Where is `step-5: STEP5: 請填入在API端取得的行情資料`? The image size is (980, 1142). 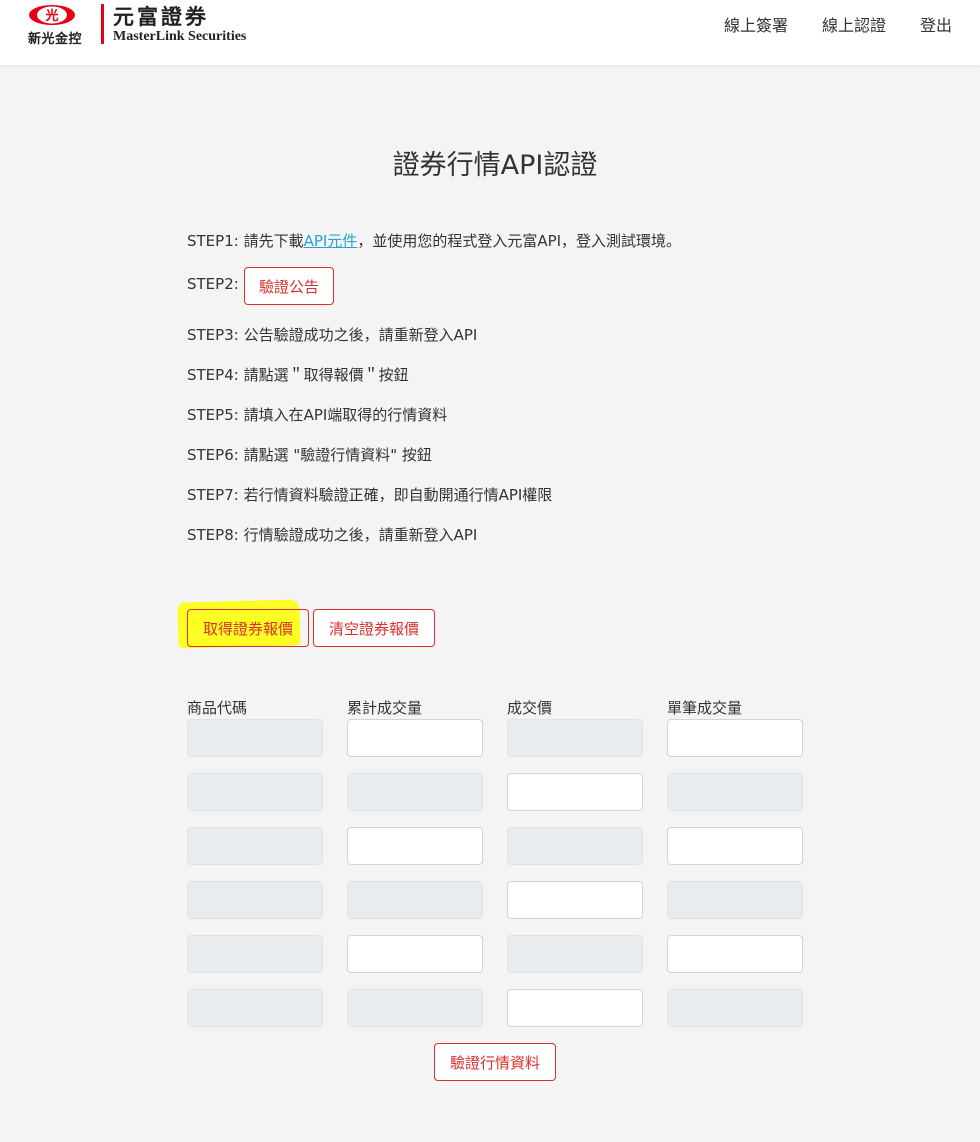 step-5: STEP5: 請填入在API端取得的行情資料 is located at coordinates (317, 415).